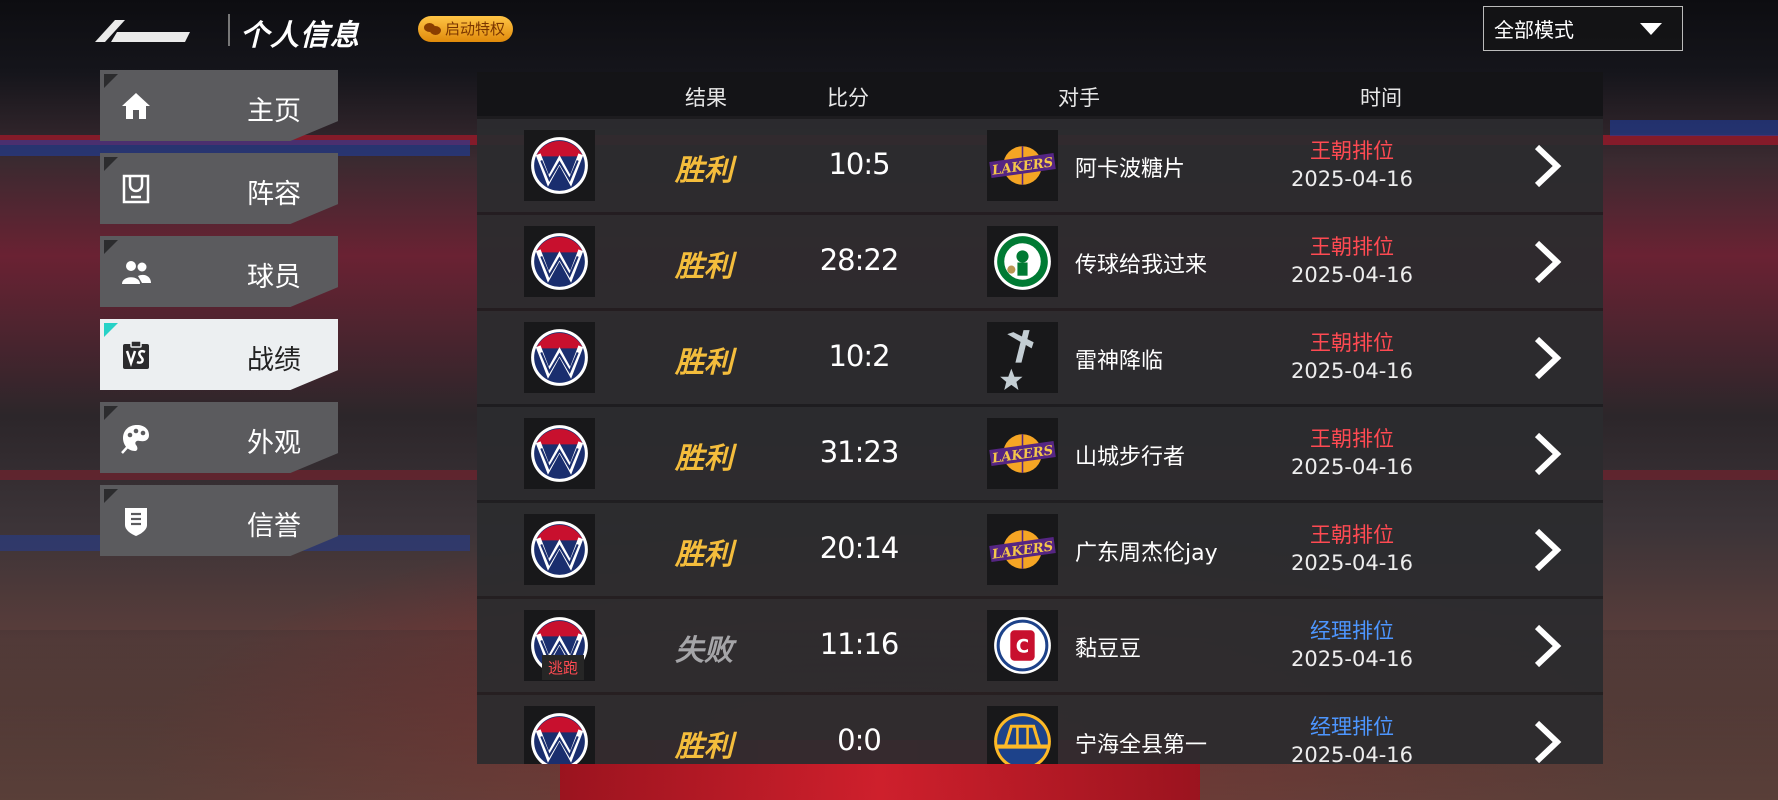 This screenshot has height=800, width=1778. What do you see at coordinates (859, 644) in the screenshot?
I see `score: 11:16` at bounding box center [859, 644].